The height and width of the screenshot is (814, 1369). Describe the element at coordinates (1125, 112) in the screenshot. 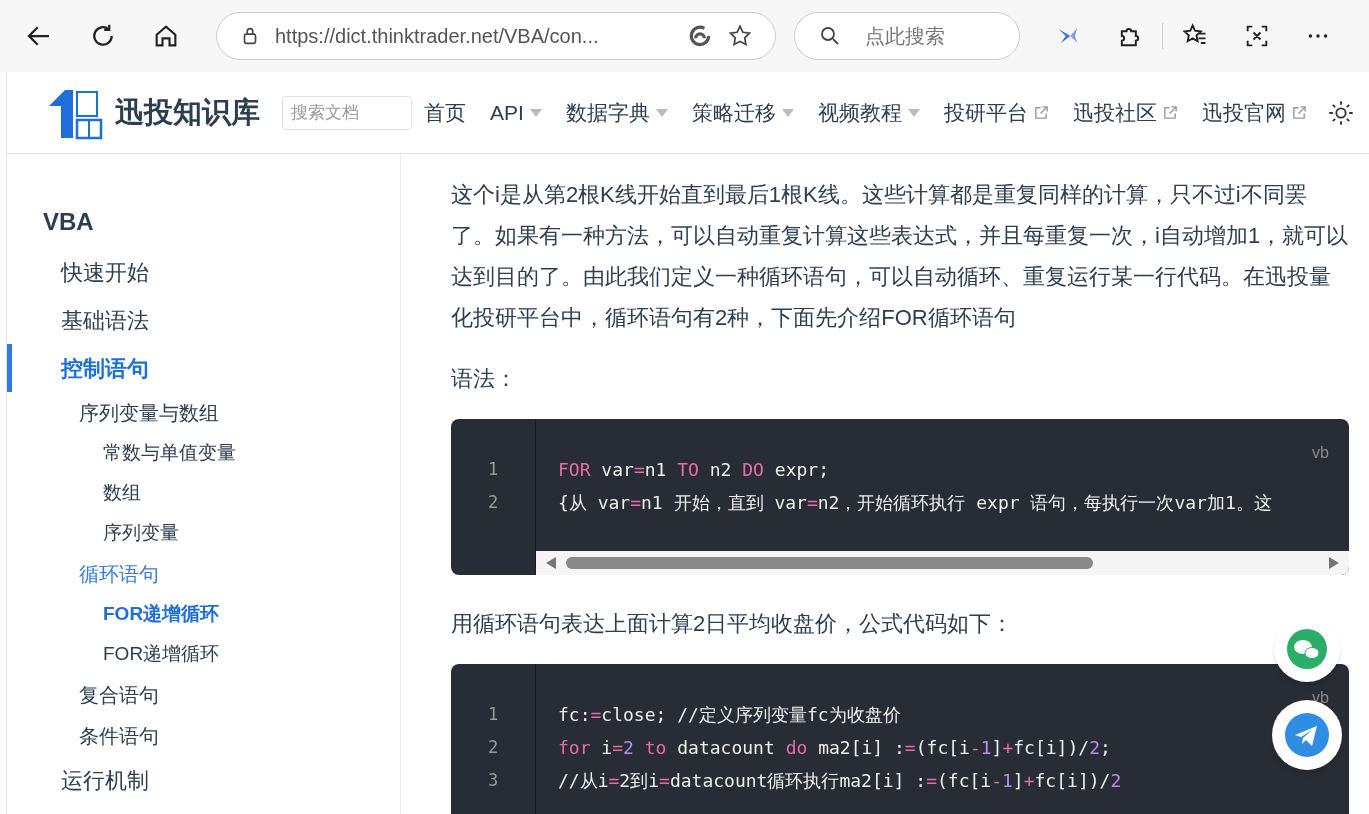

I see `nav-link: 迅投社区` at that location.